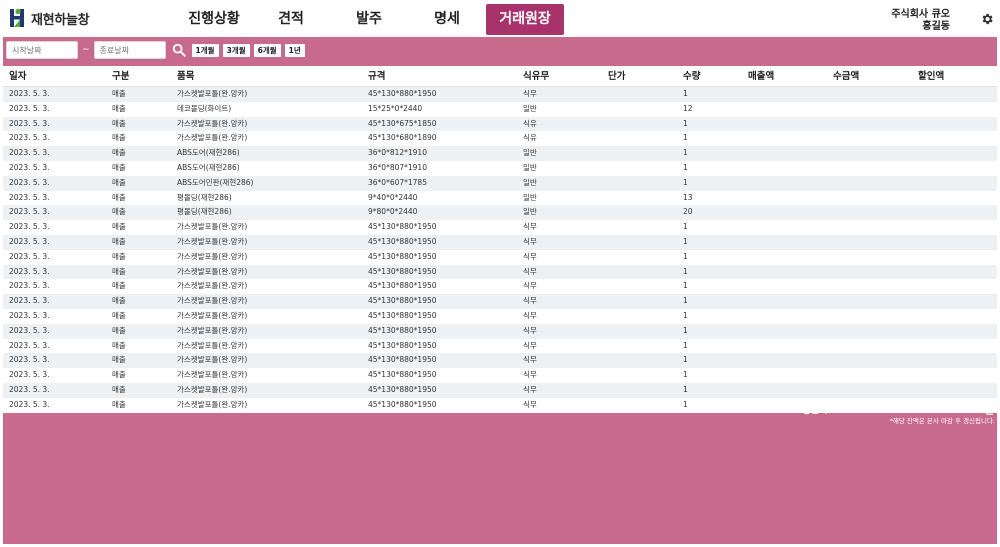 This screenshot has width=1000, height=547. Describe the element at coordinates (294, 50) in the screenshot. I see `period-1-year-button: 1년` at that location.